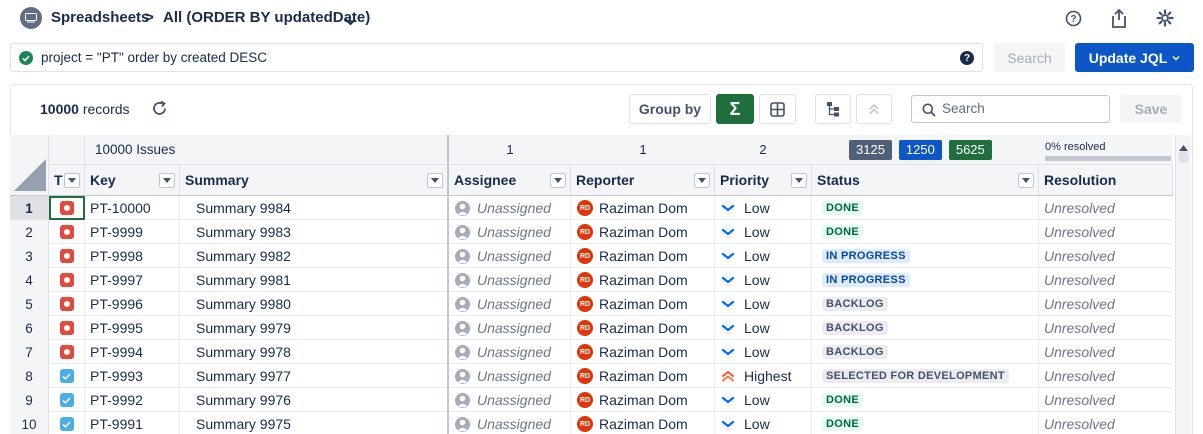 This screenshot has width=1203, height=434. I want to click on column-header-key: Key, so click(132, 180).